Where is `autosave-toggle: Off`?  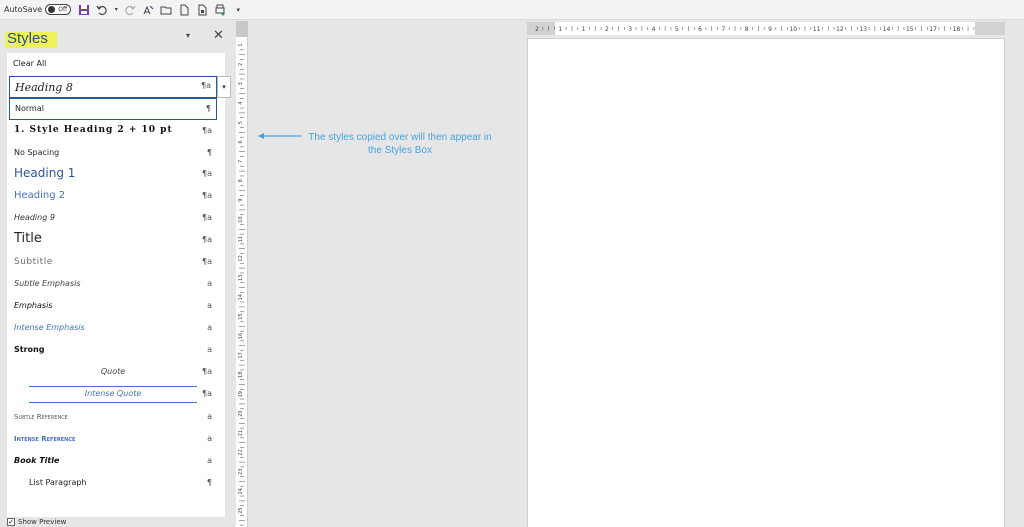
autosave-toggle: Off is located at coordinates (58, 9).